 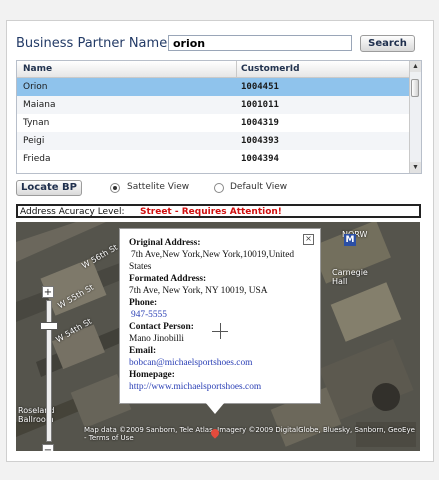 What do you see at coordinates (415, 167) in the screenshot?
I see `scroll-down-icon: ▼` at bounding box center [415, 167].